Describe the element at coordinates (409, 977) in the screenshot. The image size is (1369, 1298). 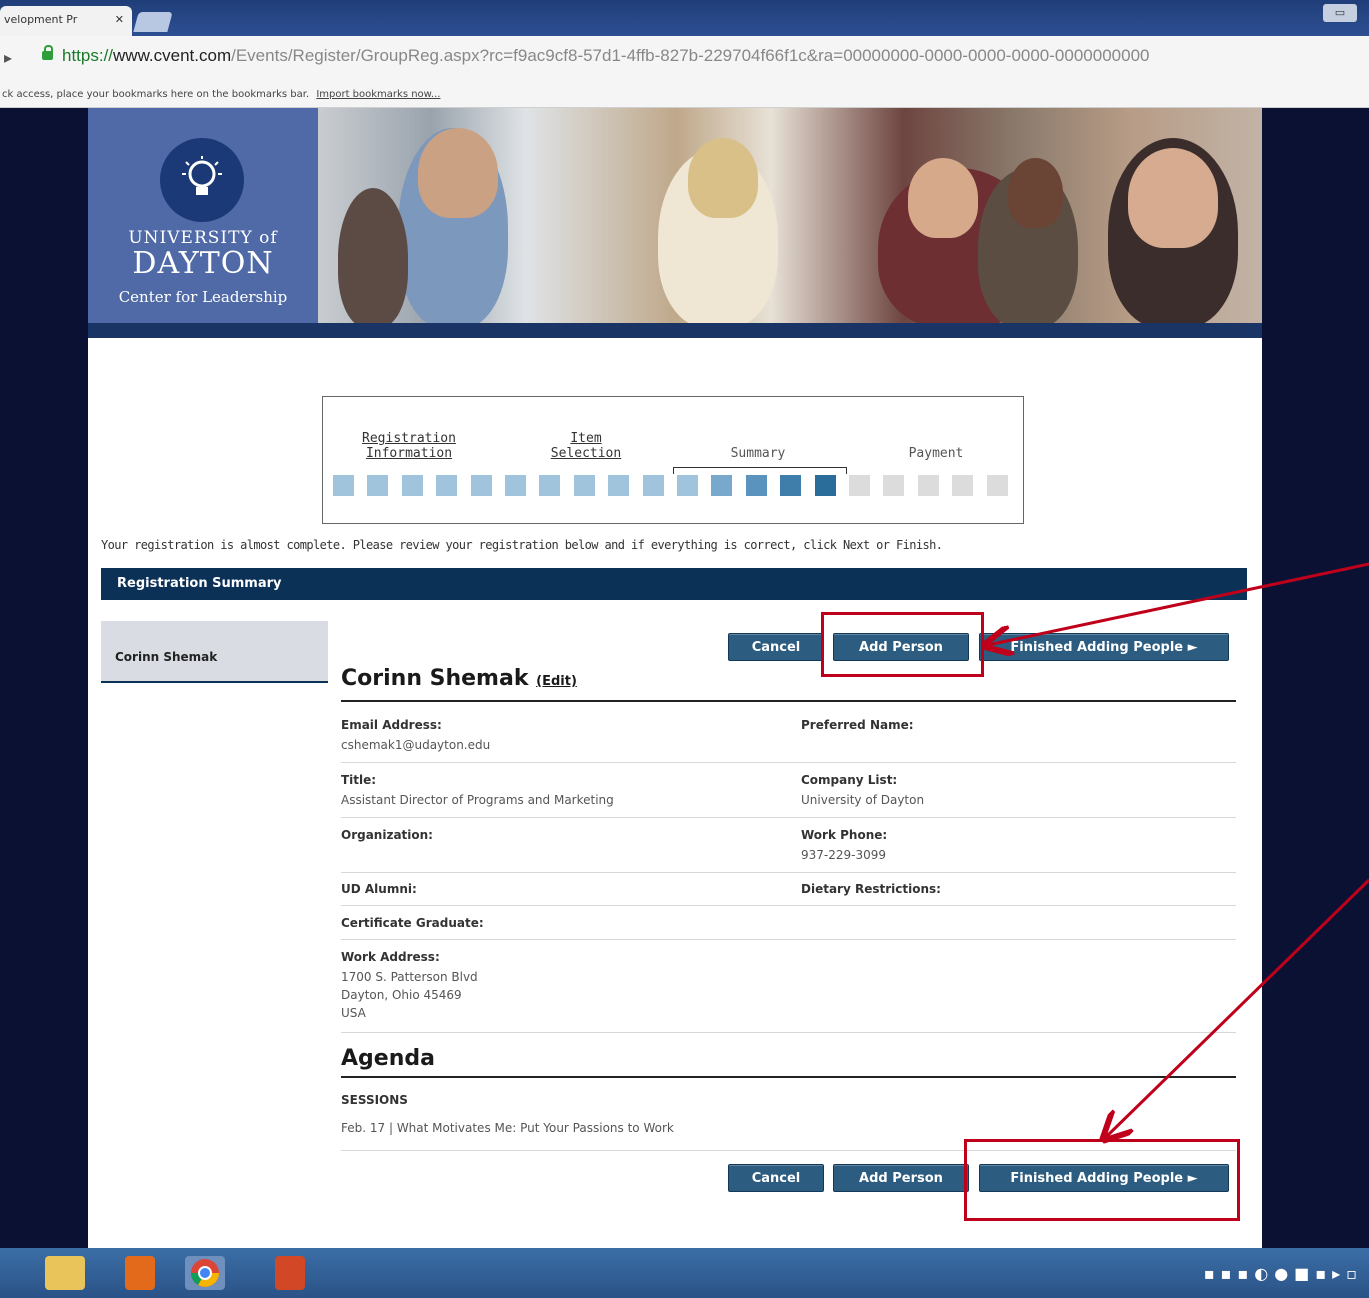
I see `work-address-line1: 1700 S. Patterson Blvd` at that location.